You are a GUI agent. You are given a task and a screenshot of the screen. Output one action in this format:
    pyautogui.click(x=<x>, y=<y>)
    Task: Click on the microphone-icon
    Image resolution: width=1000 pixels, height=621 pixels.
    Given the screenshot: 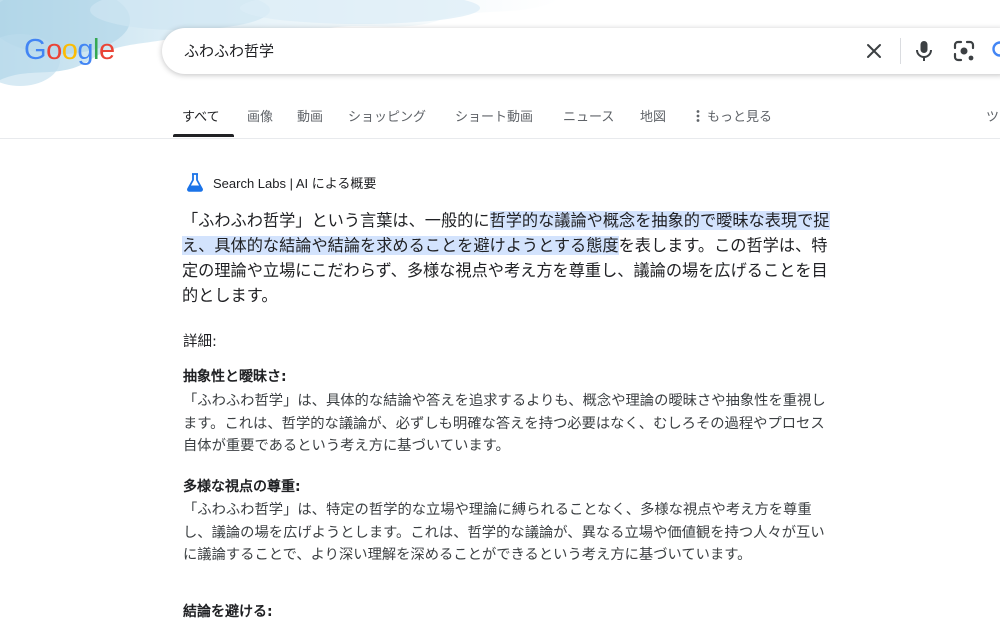 What is the action you would take?
    pyautogui.click(x=924, y=51)
    